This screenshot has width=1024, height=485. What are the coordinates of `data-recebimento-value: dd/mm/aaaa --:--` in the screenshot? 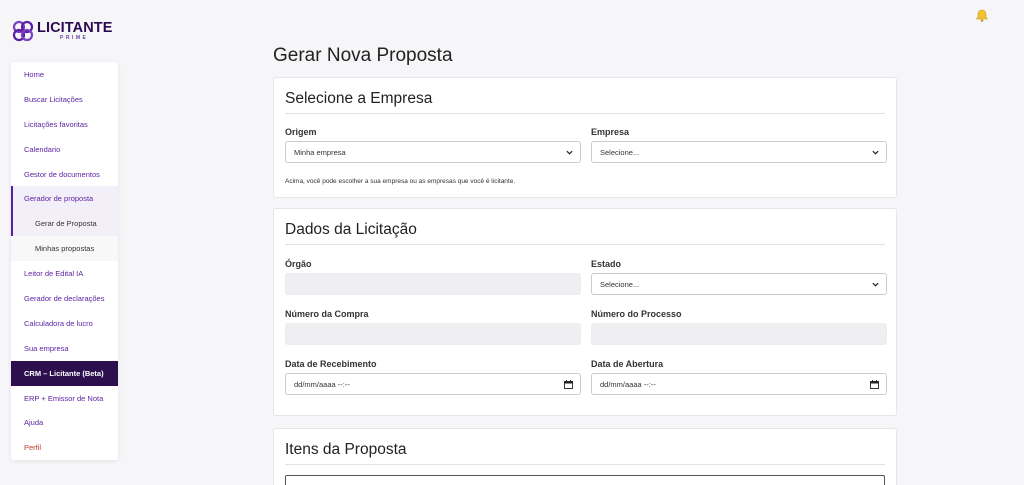 It's located at (322, 384).